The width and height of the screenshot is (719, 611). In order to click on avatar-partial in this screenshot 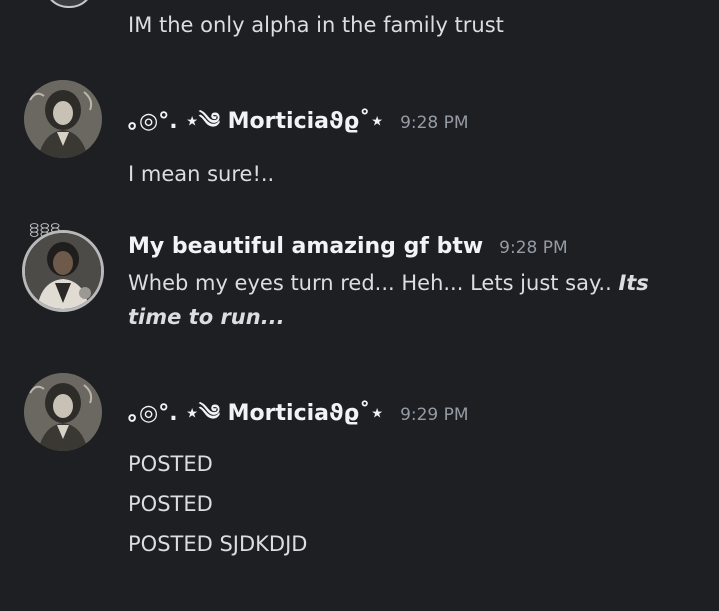, I will do `click(69, 4)`.